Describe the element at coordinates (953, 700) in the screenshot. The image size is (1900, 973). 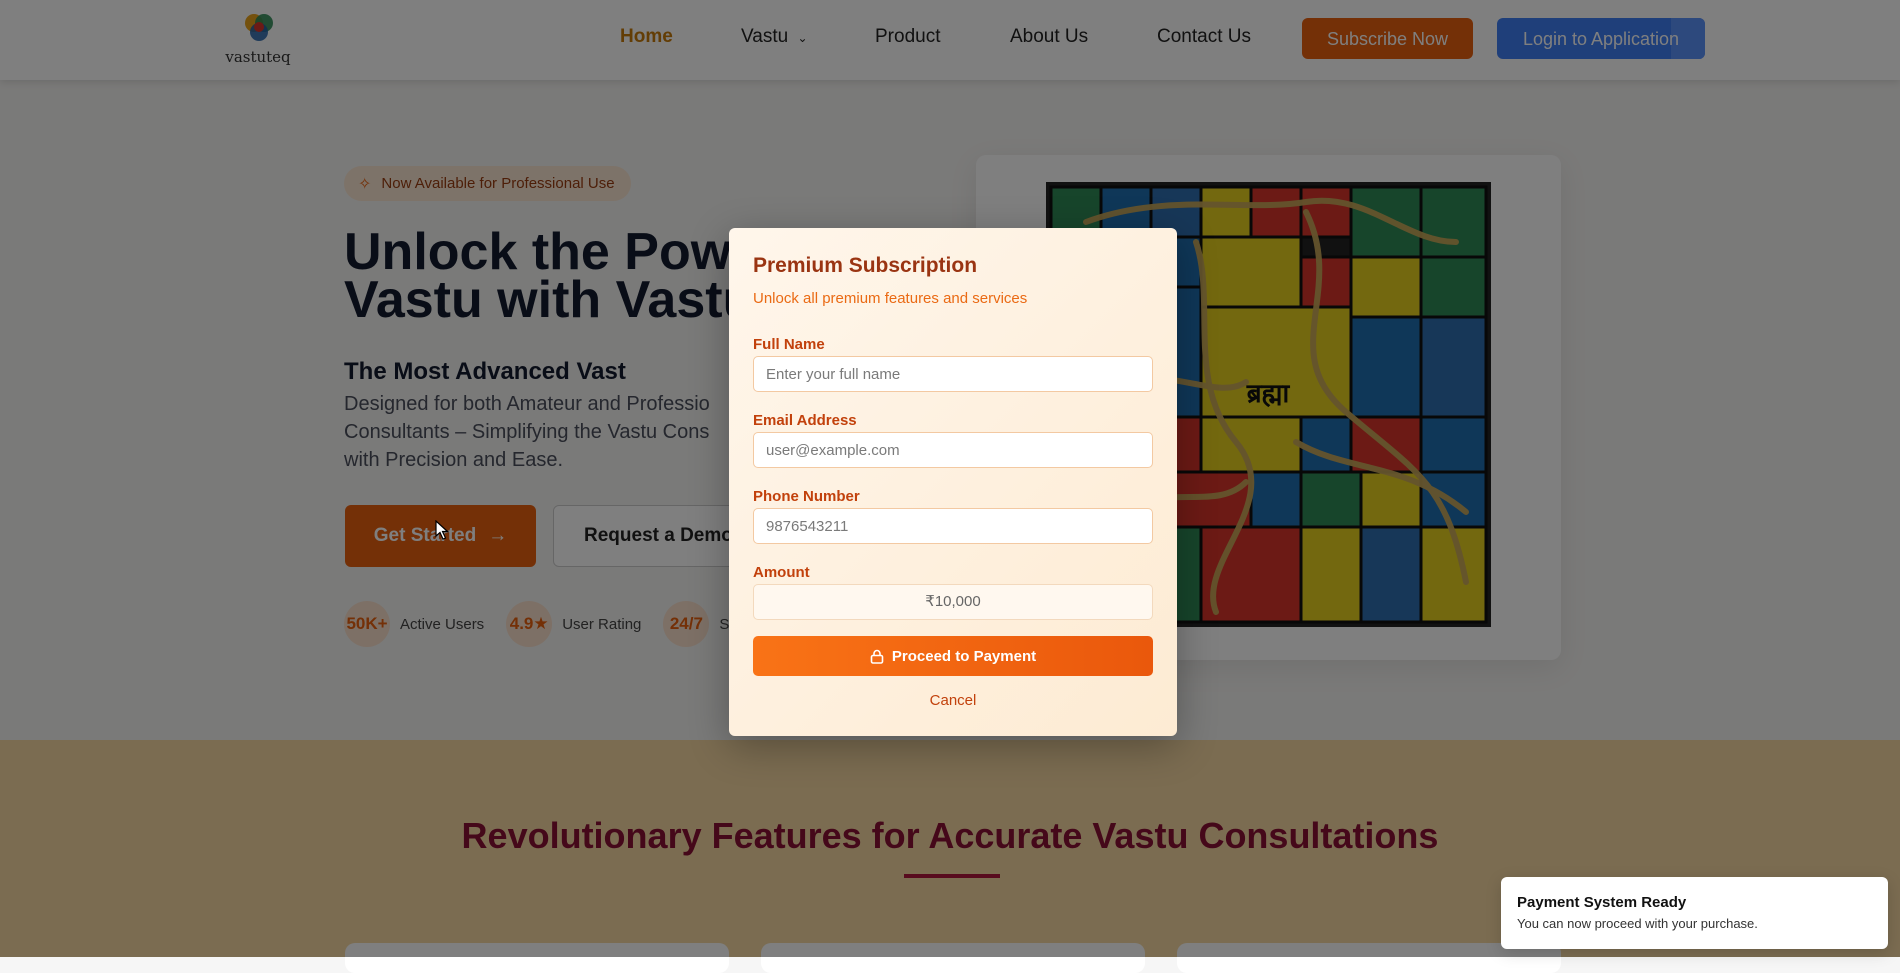
I see `cancel-button: Cancel` at that location.